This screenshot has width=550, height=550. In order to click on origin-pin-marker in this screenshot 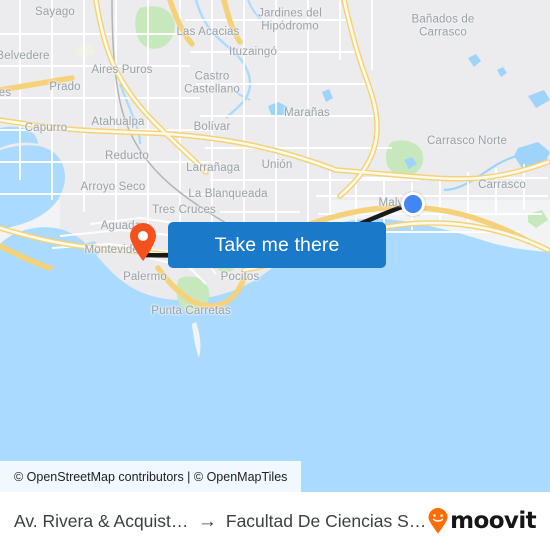, I will do `click(143, 242)`.